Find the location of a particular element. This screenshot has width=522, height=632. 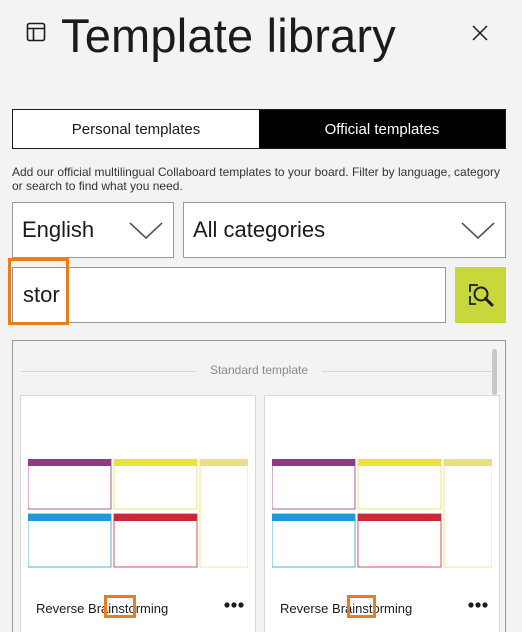

scrollbar is located at coordinates (494, 372).